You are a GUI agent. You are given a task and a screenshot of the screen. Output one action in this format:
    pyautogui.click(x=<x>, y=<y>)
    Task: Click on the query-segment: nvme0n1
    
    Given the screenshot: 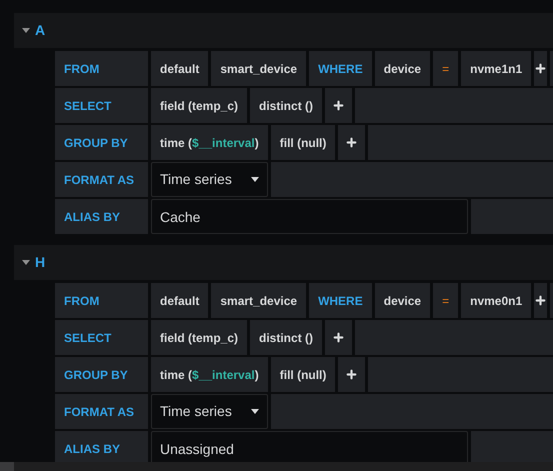 What is the action you would take?
    pyautogui.click(x=496, y=300)
    